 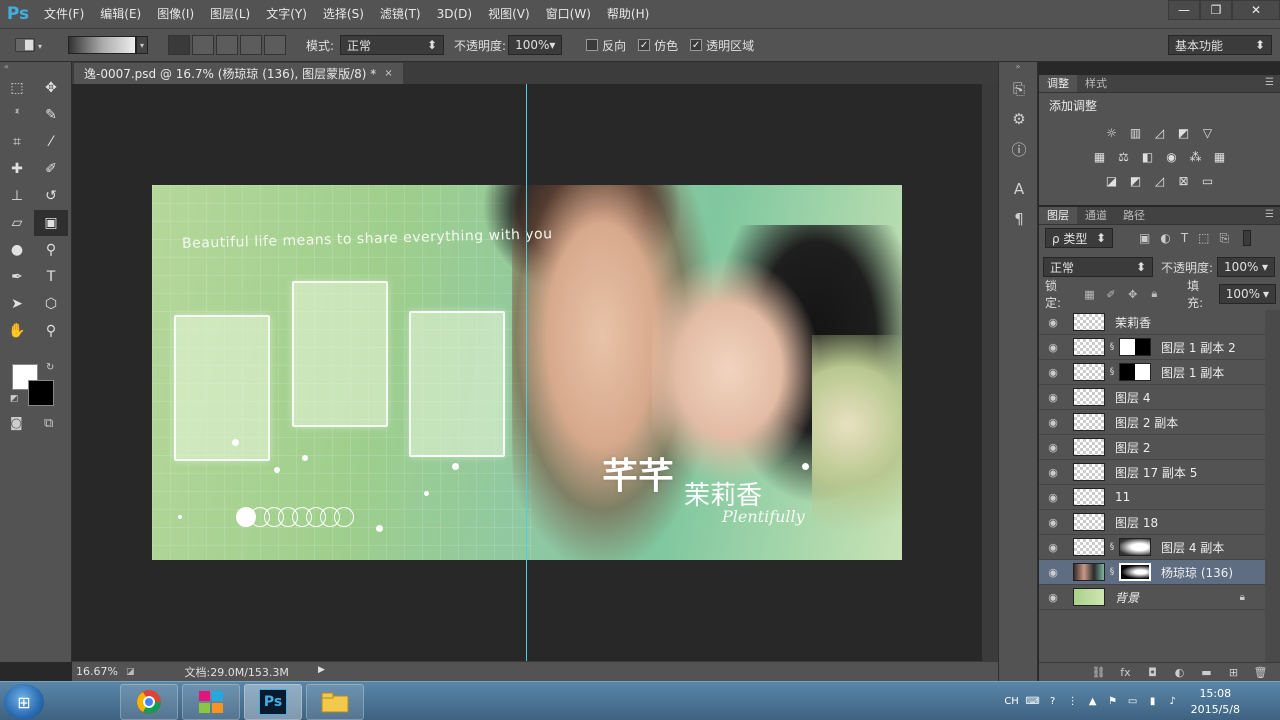 What do you see at coordinates (17, 277) in the screenshot?
I see `pen-tool-icon: ✒` at bounding box center [17, 277].